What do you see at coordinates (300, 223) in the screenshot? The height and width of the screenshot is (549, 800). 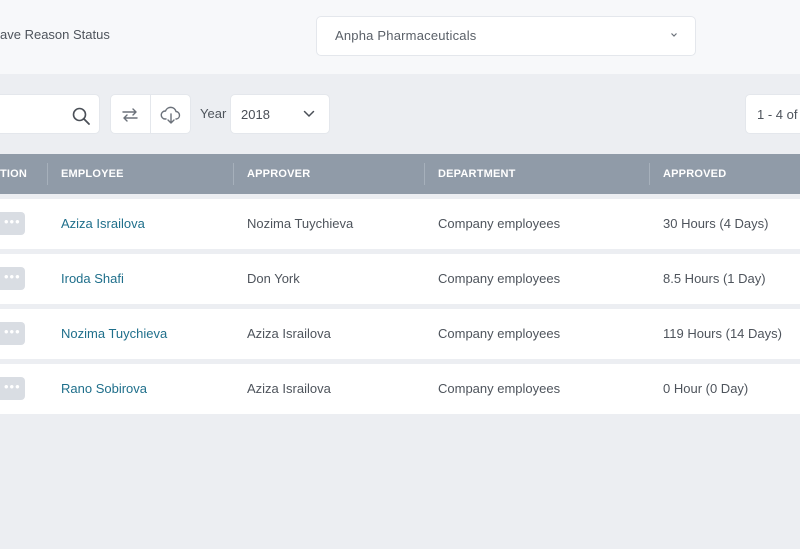 I see `approver-cell: Nozima Tuychieva` at bounding box center [300, 223].